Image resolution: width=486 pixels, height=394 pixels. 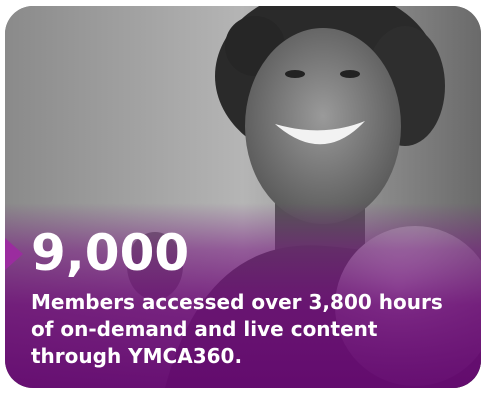 What do you see at coordinates (110, 253) in the screenshot?
I see `stat-number: 9,000` at bounding box center [110, 253].